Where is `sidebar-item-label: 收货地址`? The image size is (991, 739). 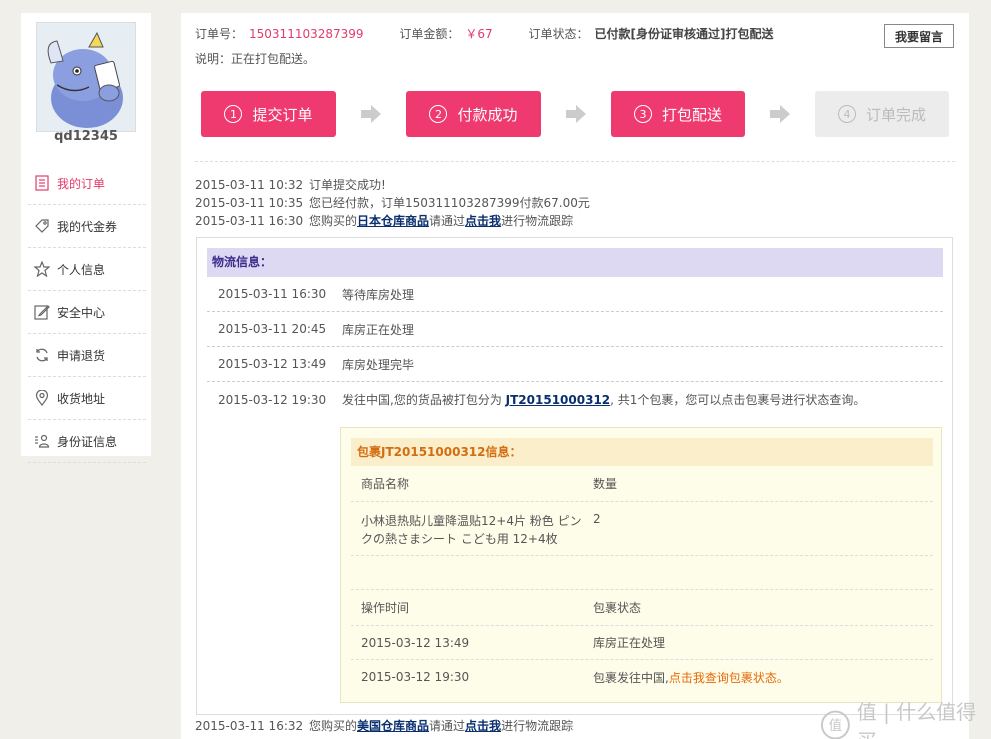 sidebar-item-label: 收货地址 is located at coordinates (81, 398).